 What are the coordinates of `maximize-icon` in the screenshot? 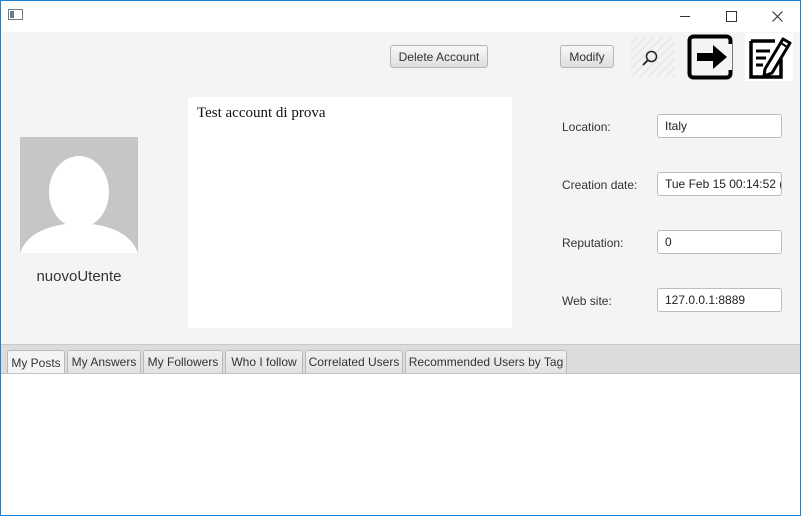 It's located at (731, 16).